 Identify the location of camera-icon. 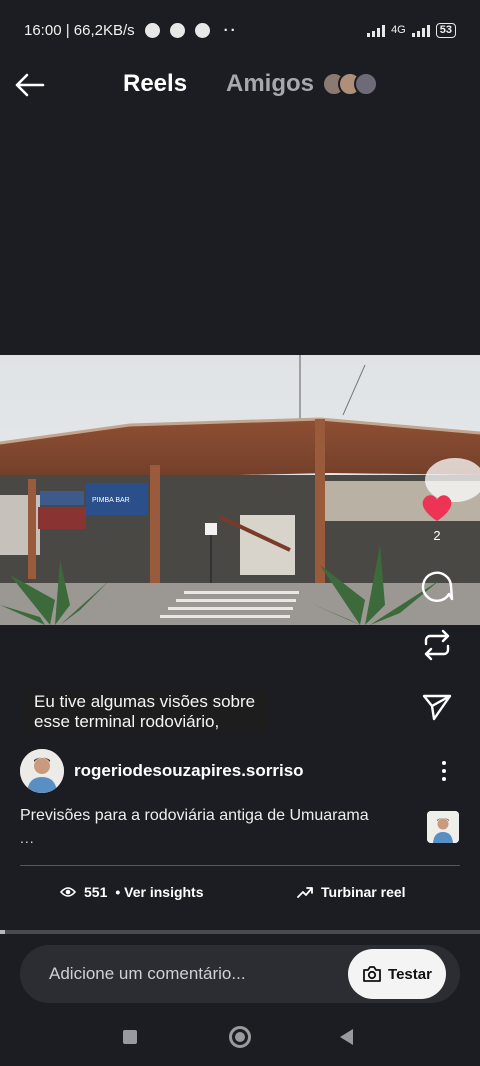
(372, 974).